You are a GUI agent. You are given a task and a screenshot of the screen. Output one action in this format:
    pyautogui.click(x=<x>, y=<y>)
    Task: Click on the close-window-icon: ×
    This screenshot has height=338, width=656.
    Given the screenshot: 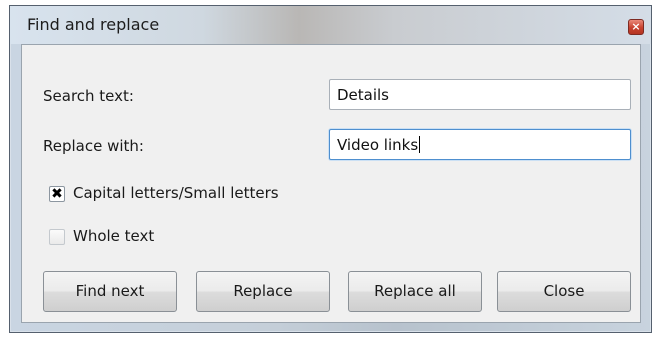 What is the action you would take?
    pyautogui.click(x=636, y=27)
    